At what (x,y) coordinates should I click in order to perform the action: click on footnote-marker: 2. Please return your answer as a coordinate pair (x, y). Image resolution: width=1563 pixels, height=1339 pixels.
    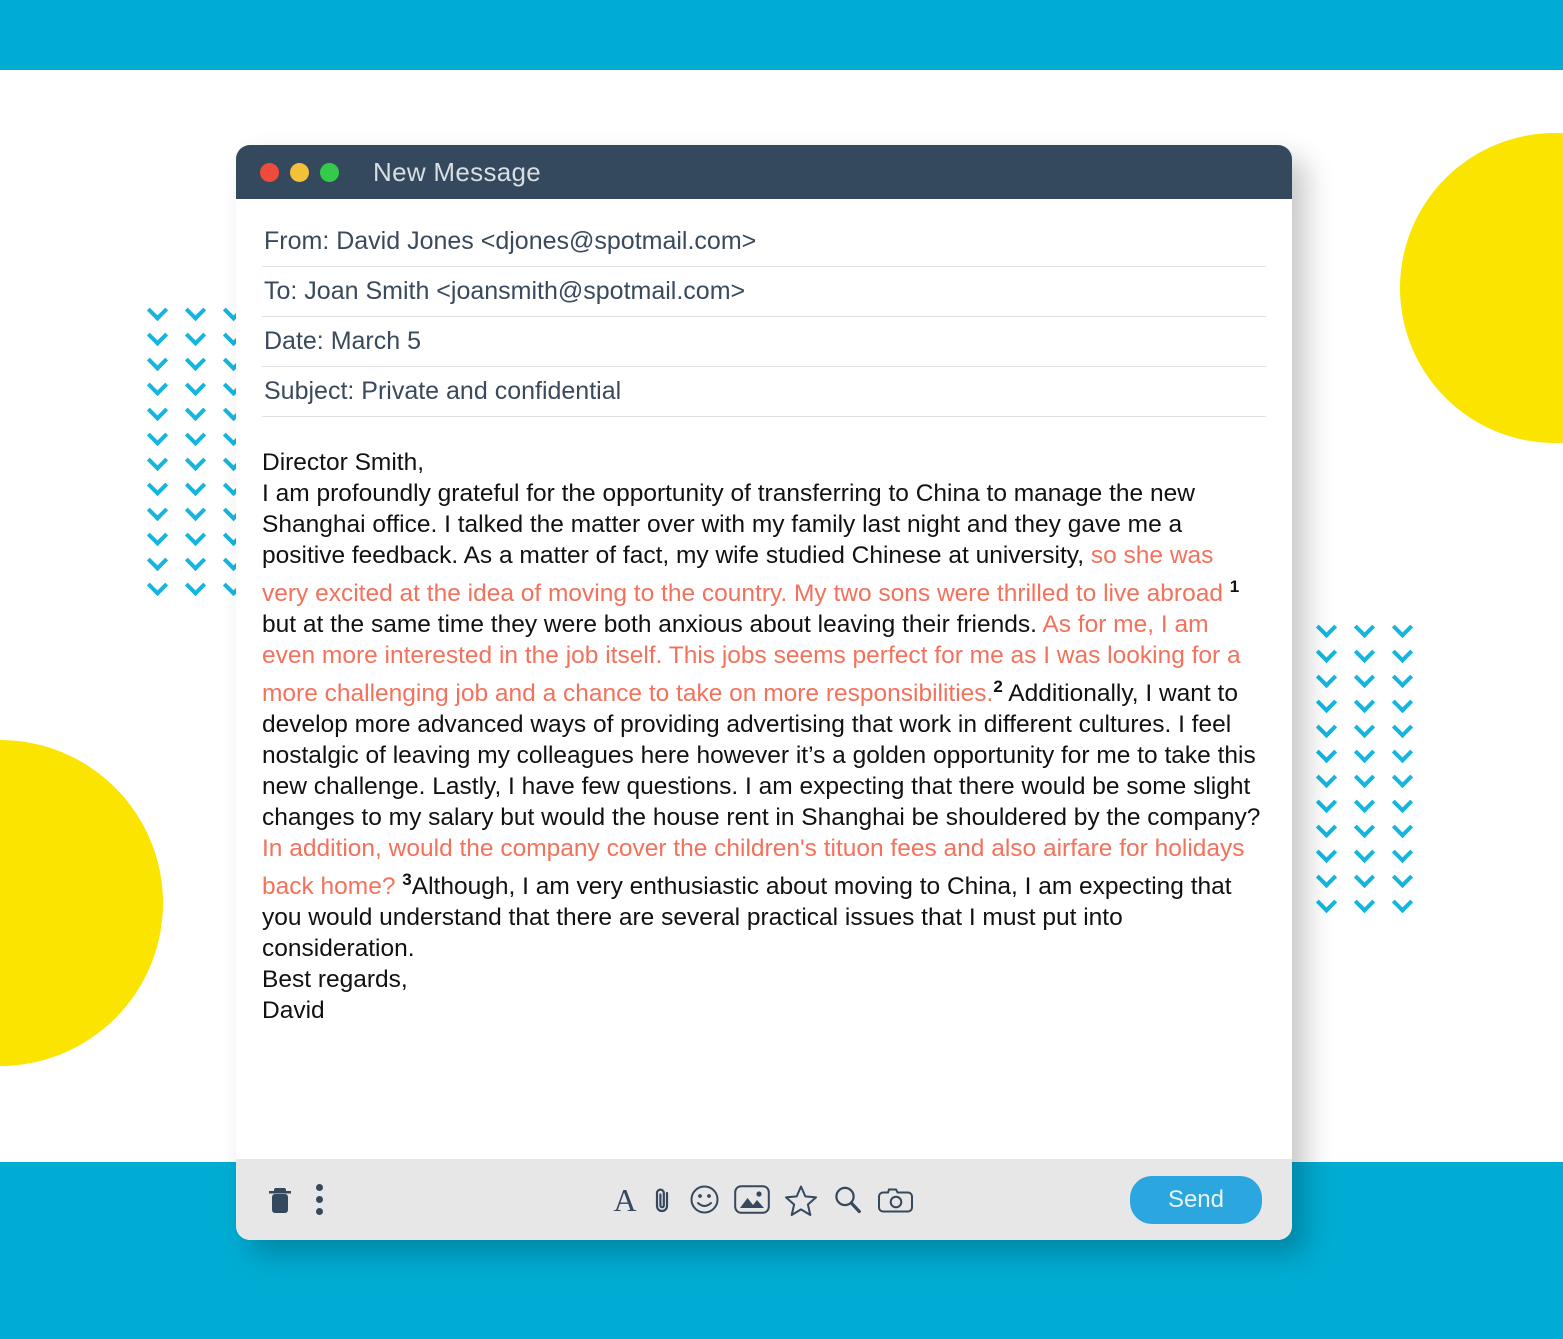
    Looking at the image, I should click on (998, 687).